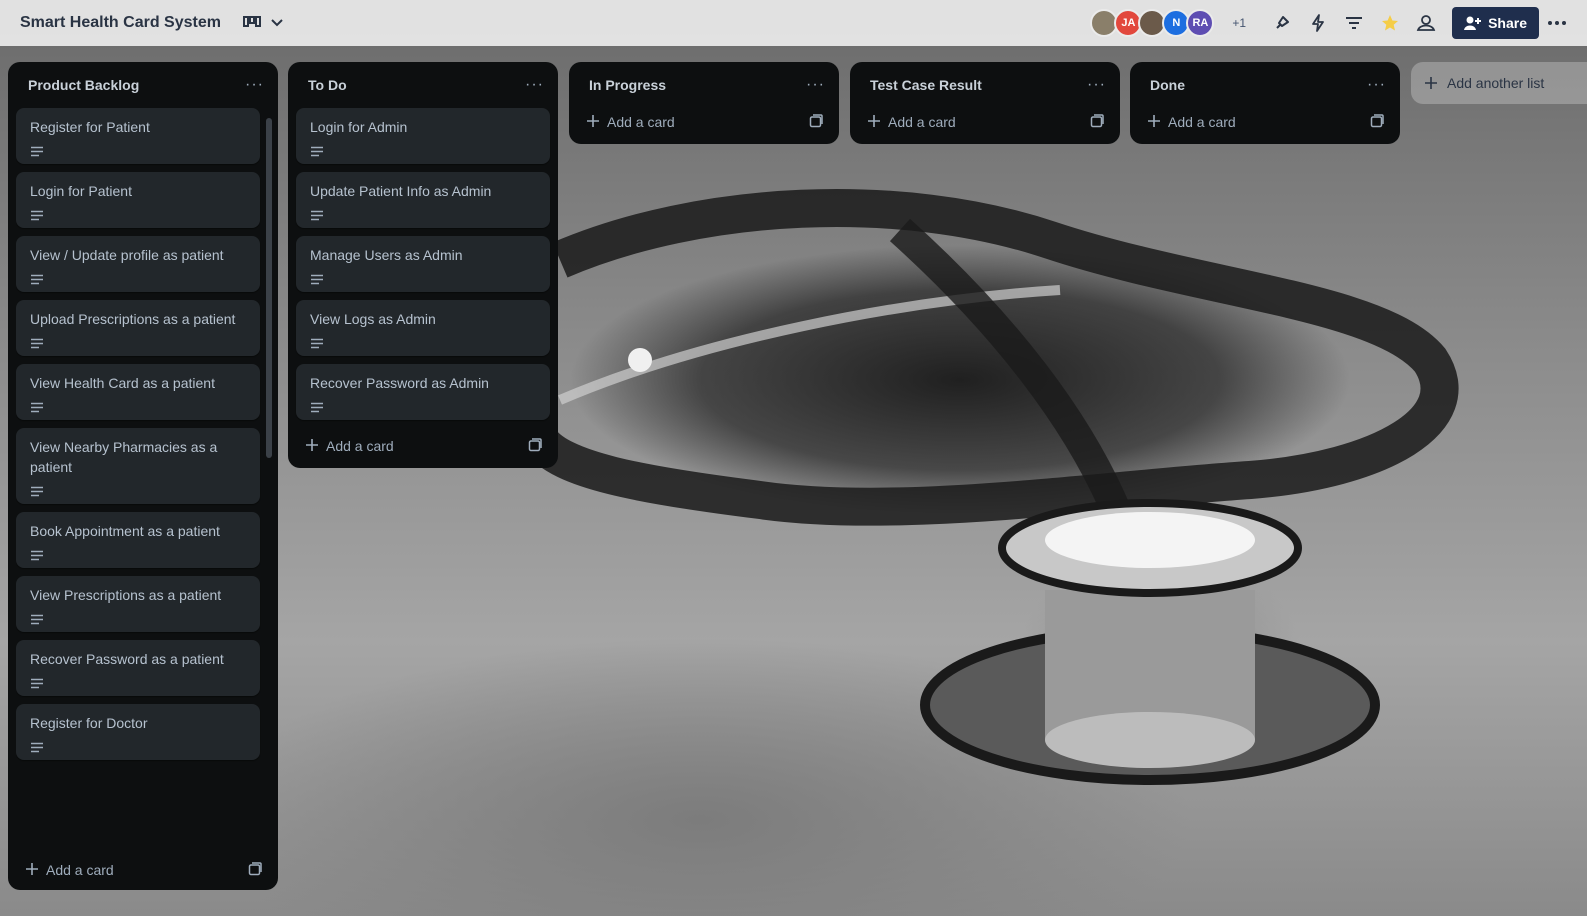 This screenshot has width=1587, height=916. What do you see at coordinates (1239, 23) in the screenshot?
I see `extra-members-count: +1` at bounding box center [1239, 23].